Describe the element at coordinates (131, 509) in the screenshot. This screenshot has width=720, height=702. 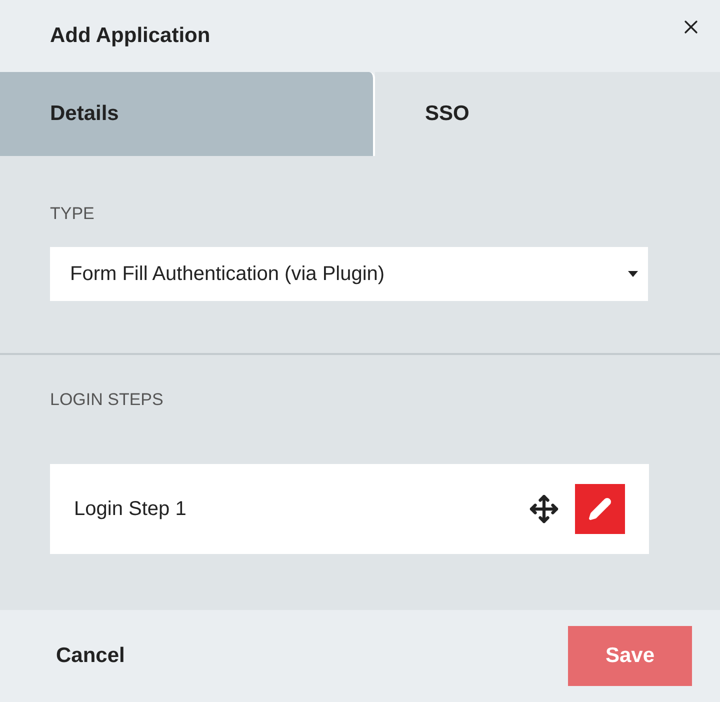
I see `step-name: Login Step 1` at that location.